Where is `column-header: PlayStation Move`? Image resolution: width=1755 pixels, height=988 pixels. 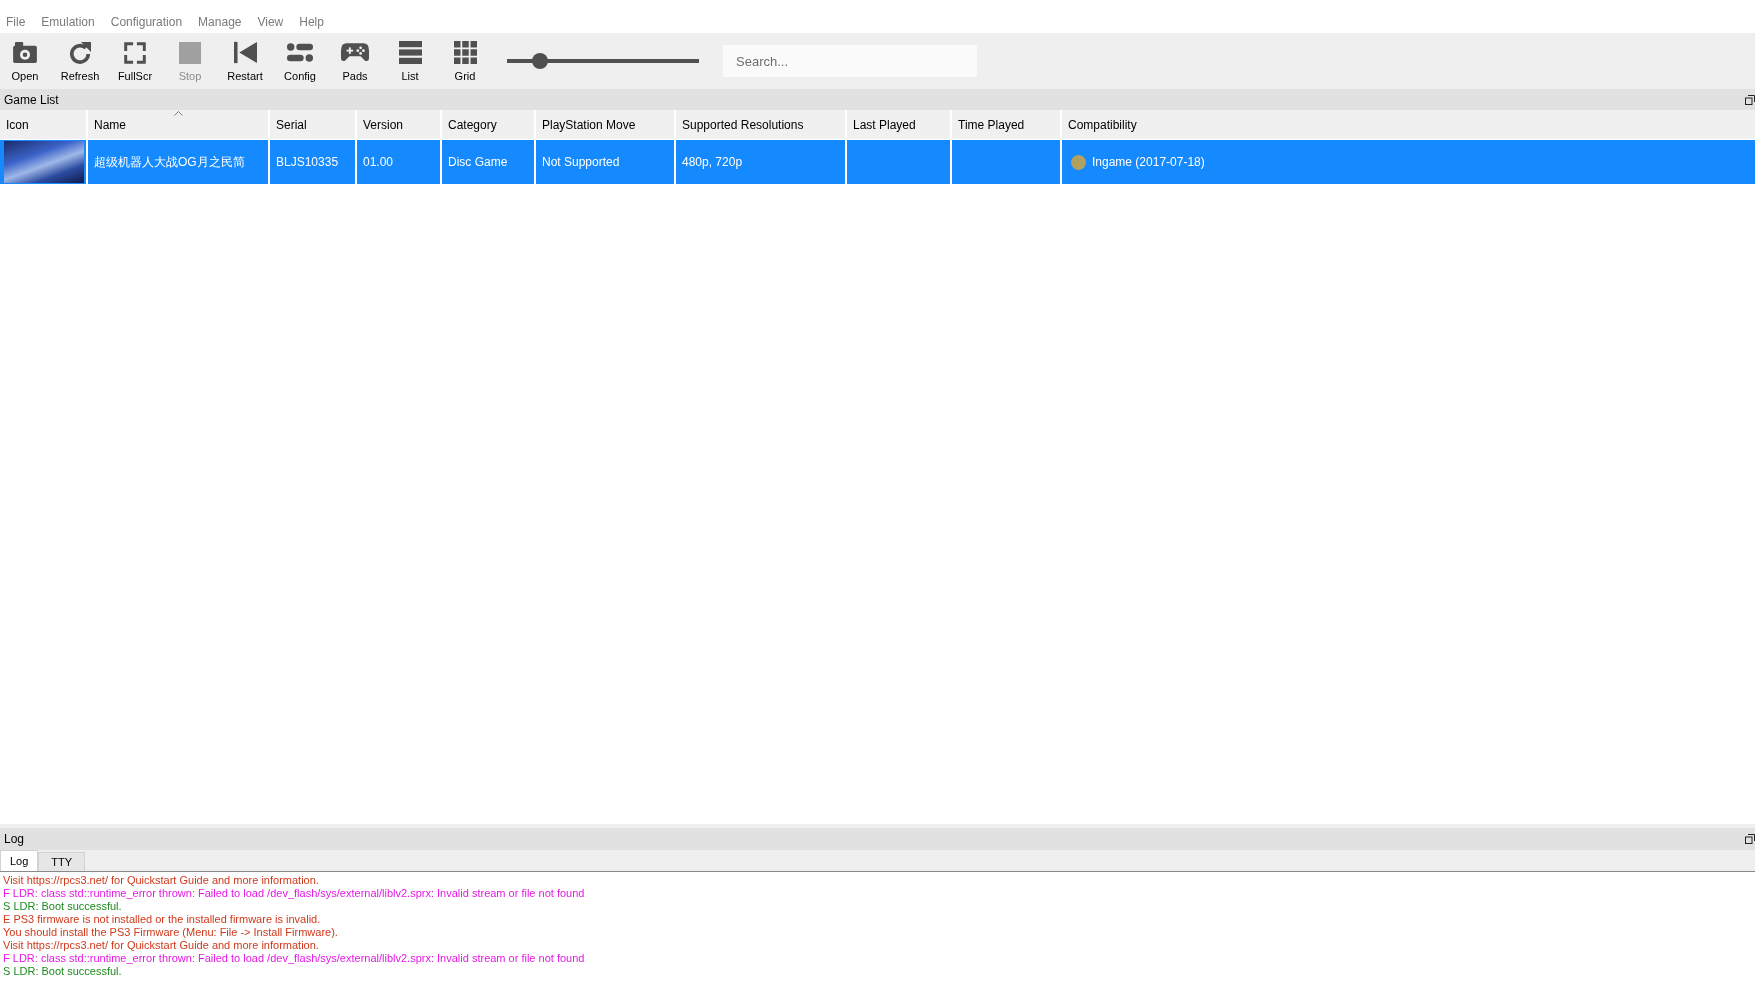
column-header: PlayStation Move is located at coordinates (606, 124).